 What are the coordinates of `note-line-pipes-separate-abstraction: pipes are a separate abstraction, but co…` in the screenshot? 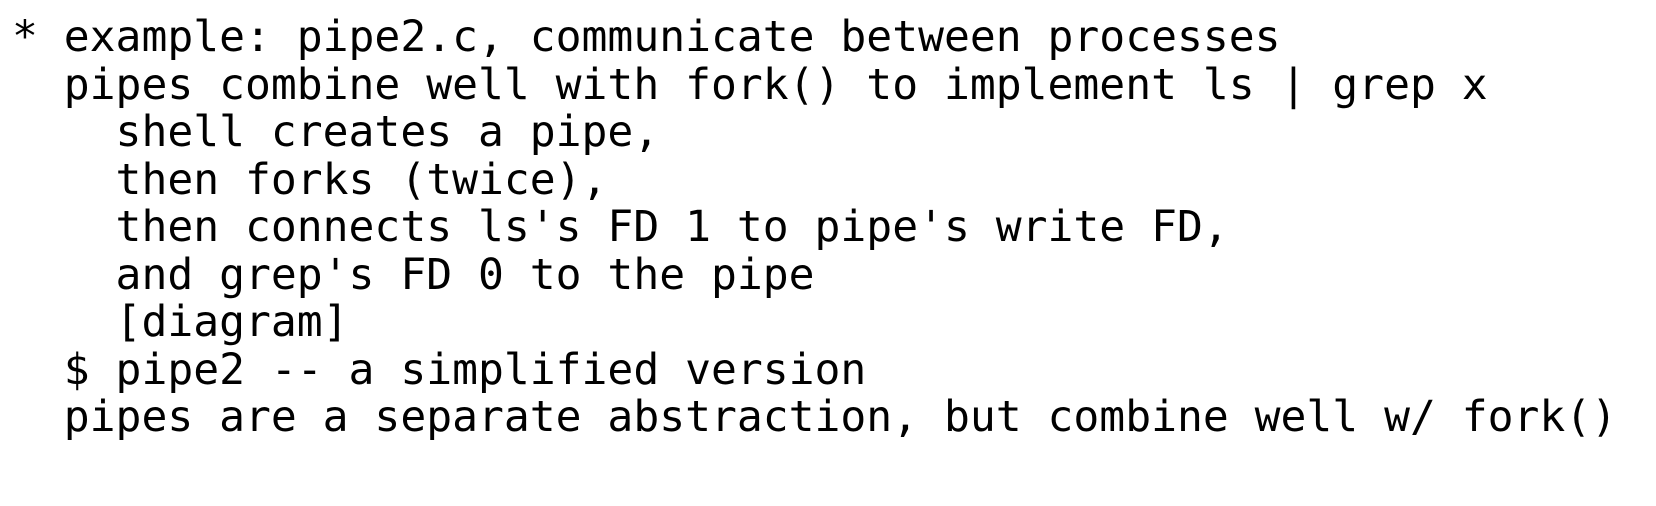 It's located at (815, 417).